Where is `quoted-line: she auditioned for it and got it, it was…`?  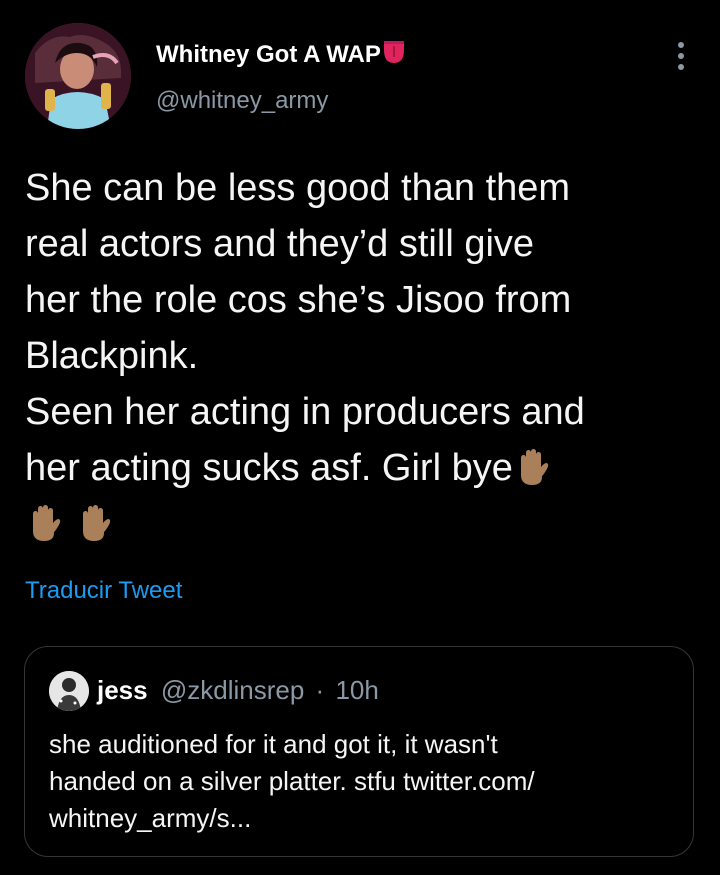 quoted-line: she auditioned for it and got it, it was… is located at coordinates (273, 744).